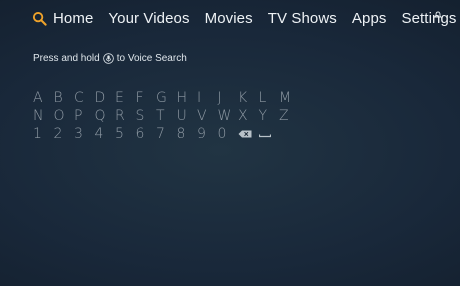 Image resolution: width=460 pixels, height=286 pixels. I want to click on nav-item-tv-shows: TV Shows, so click(302, 18).